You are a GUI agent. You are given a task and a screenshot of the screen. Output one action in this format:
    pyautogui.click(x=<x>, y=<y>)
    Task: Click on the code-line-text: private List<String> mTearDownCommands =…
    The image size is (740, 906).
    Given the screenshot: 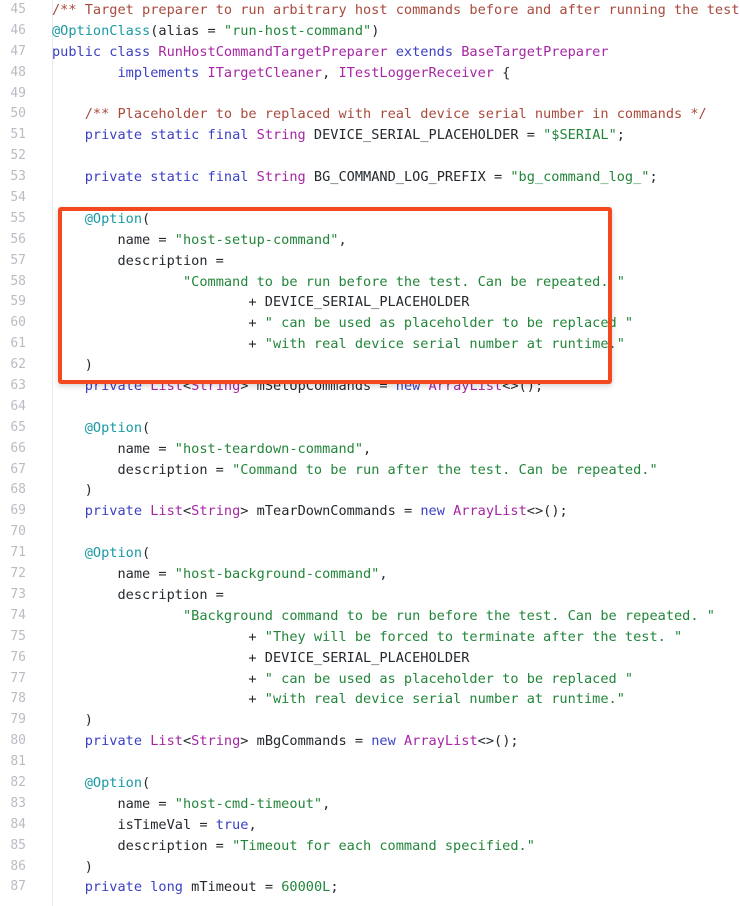 What is the action you would take?
    pyautogui.click(x=388, y=511)
    